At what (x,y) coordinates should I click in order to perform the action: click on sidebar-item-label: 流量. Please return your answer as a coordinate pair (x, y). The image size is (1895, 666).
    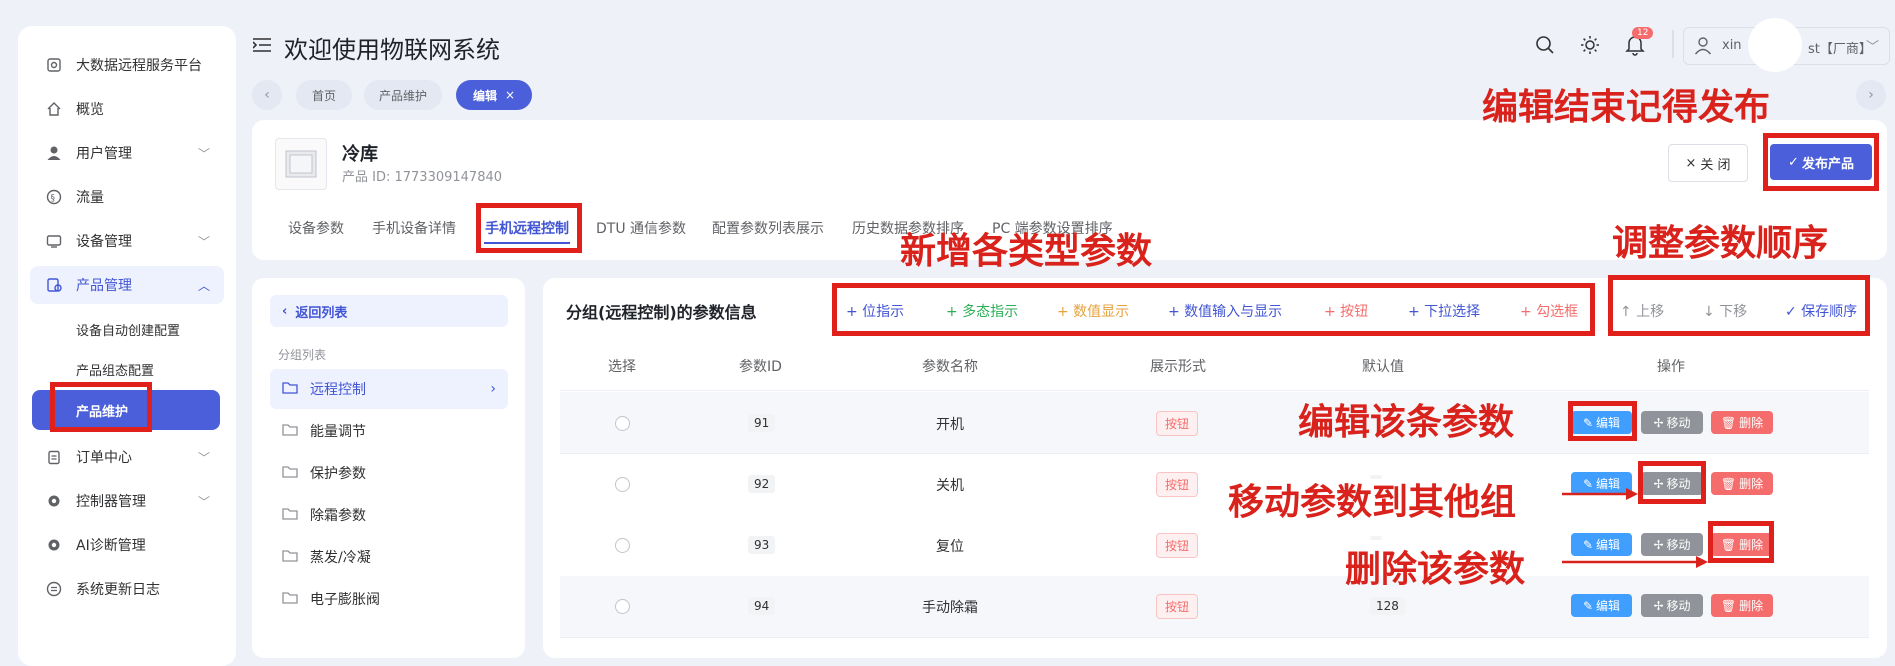
    Looking at the image, I should click on (90, 198).